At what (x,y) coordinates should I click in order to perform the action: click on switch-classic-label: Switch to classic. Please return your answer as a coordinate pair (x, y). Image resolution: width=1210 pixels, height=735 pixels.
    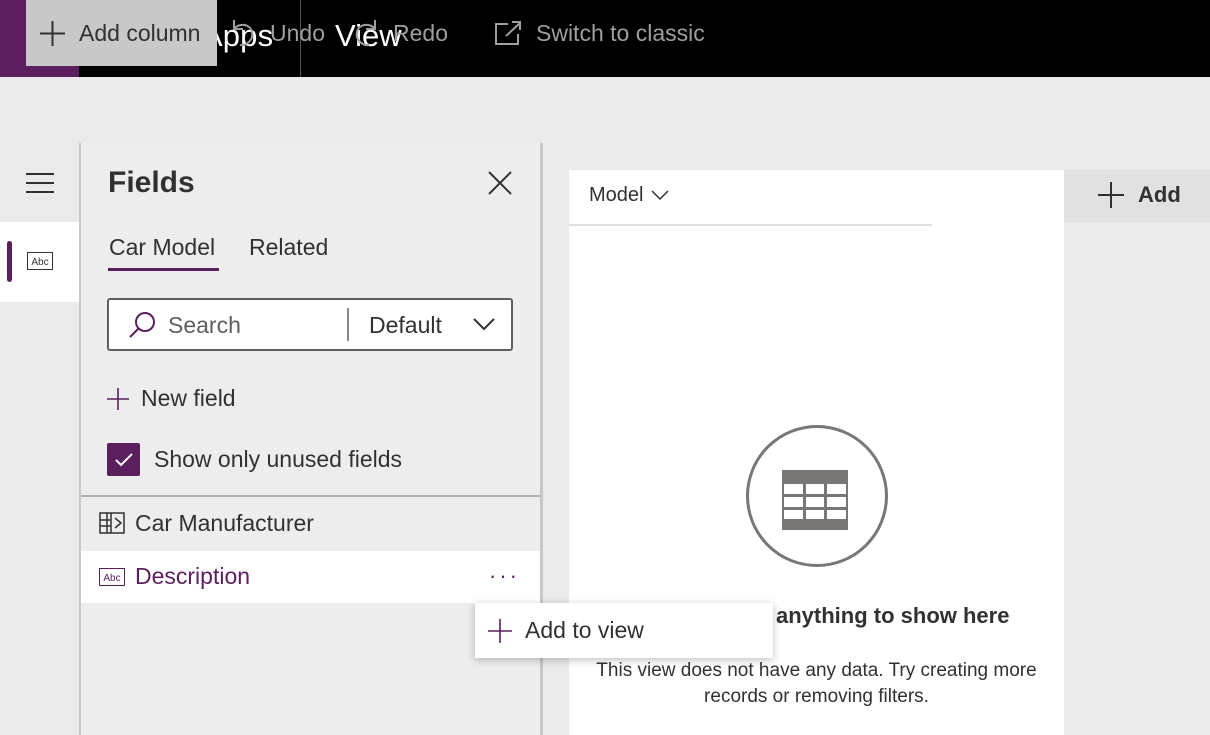
    Looking at the image, I should click on (620, 32).